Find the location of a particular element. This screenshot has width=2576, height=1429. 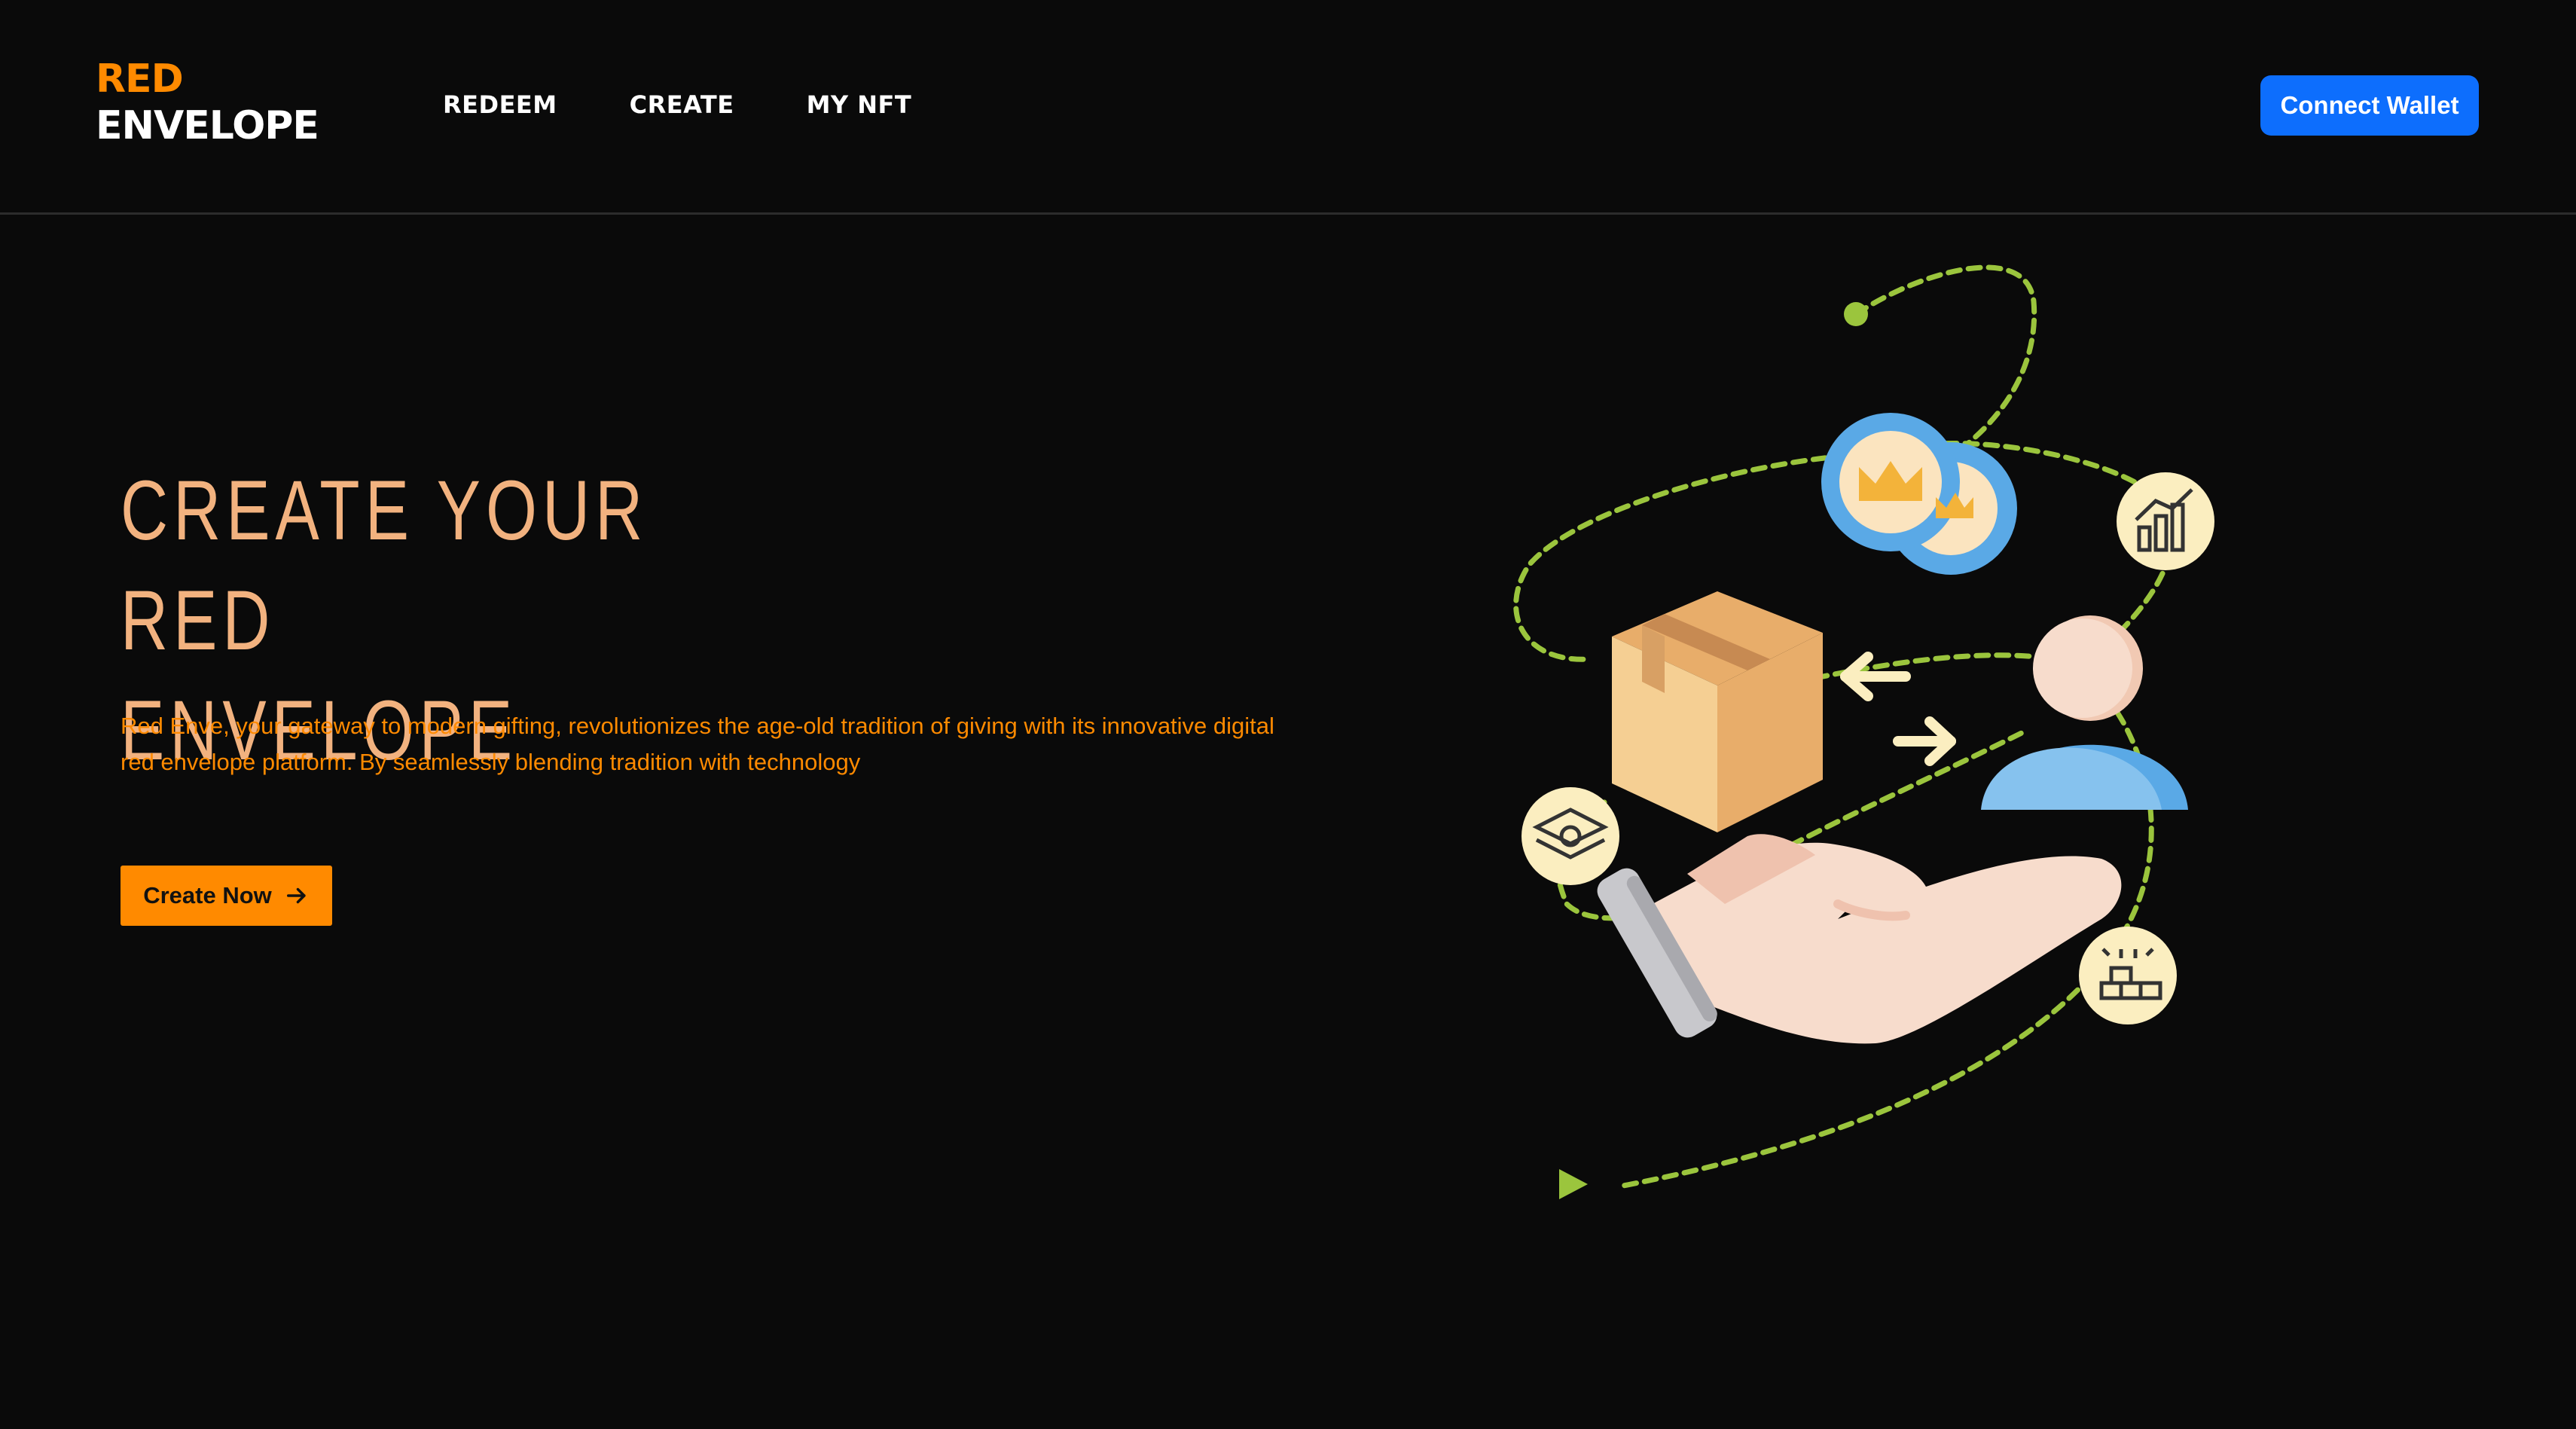

location-cube-icon is located at coordinates (1570, 836).